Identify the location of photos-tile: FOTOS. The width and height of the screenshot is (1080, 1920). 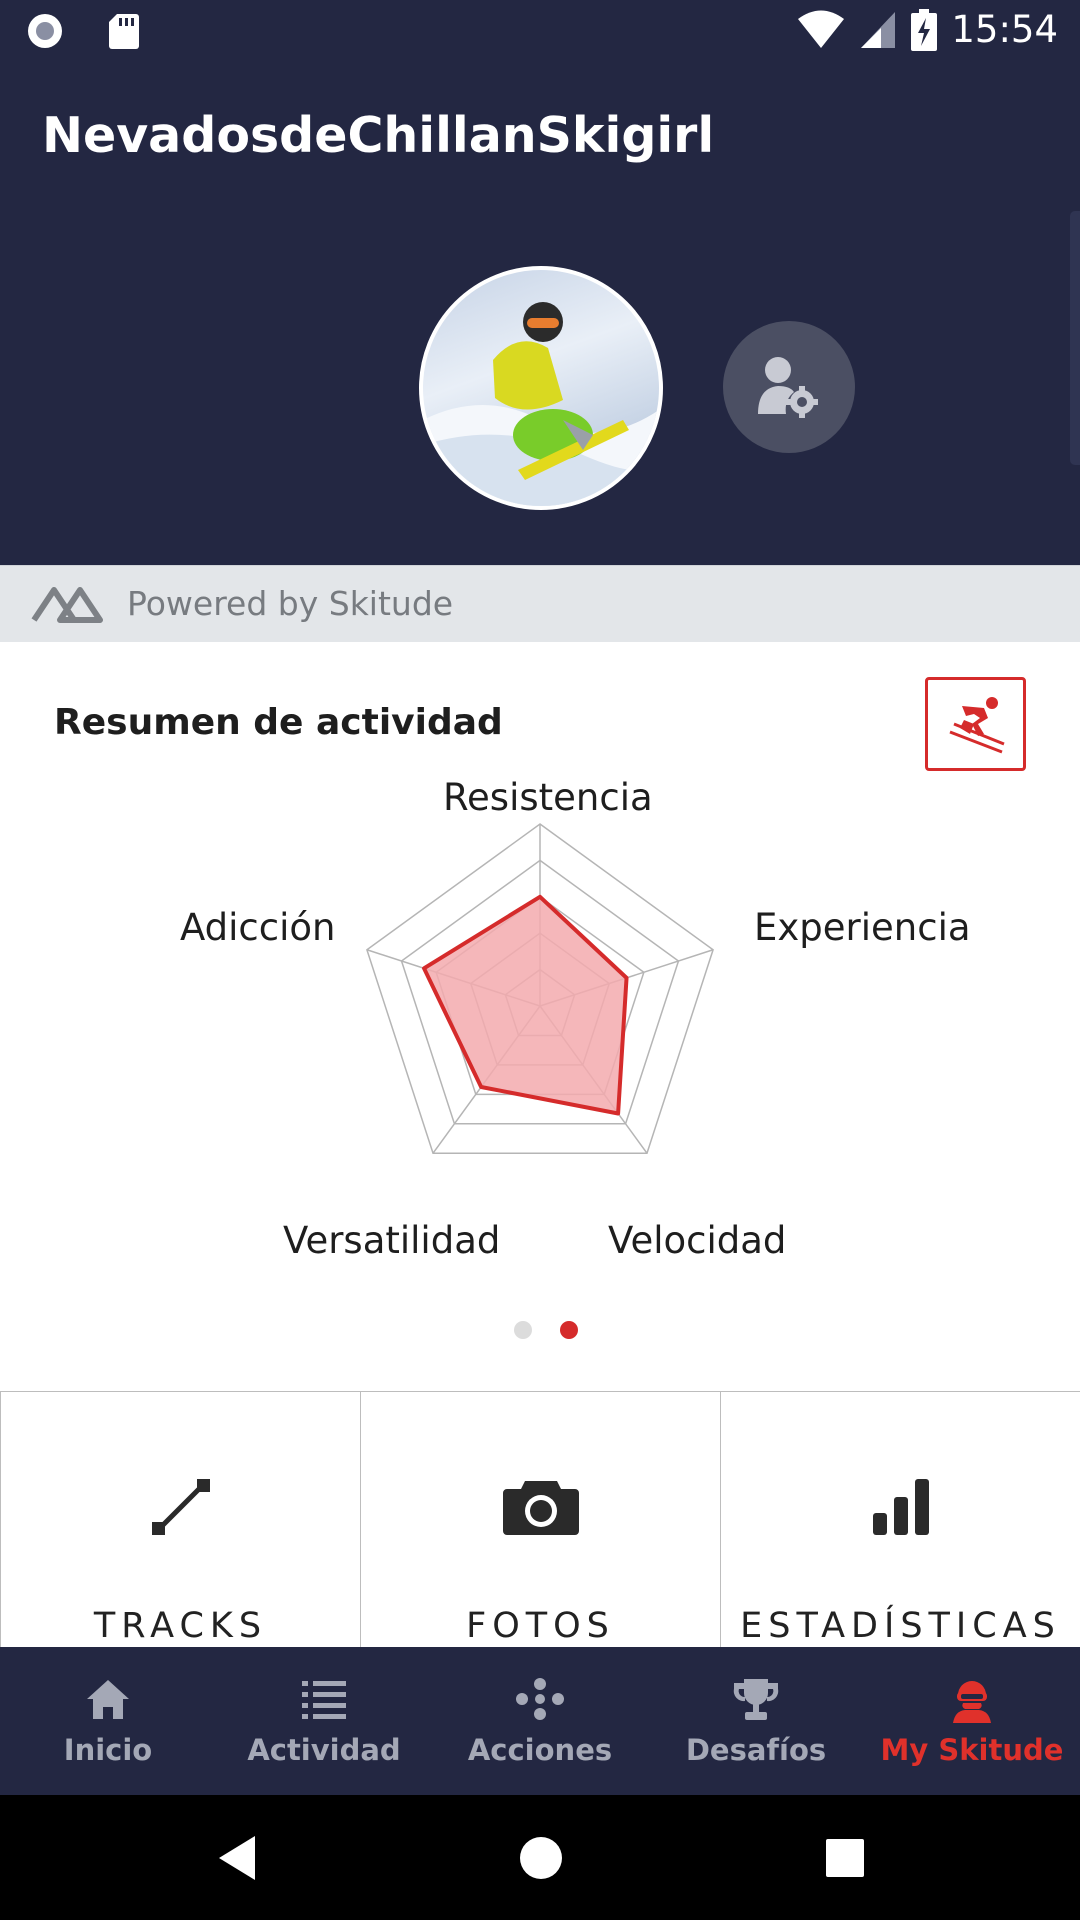
(541, 1519).